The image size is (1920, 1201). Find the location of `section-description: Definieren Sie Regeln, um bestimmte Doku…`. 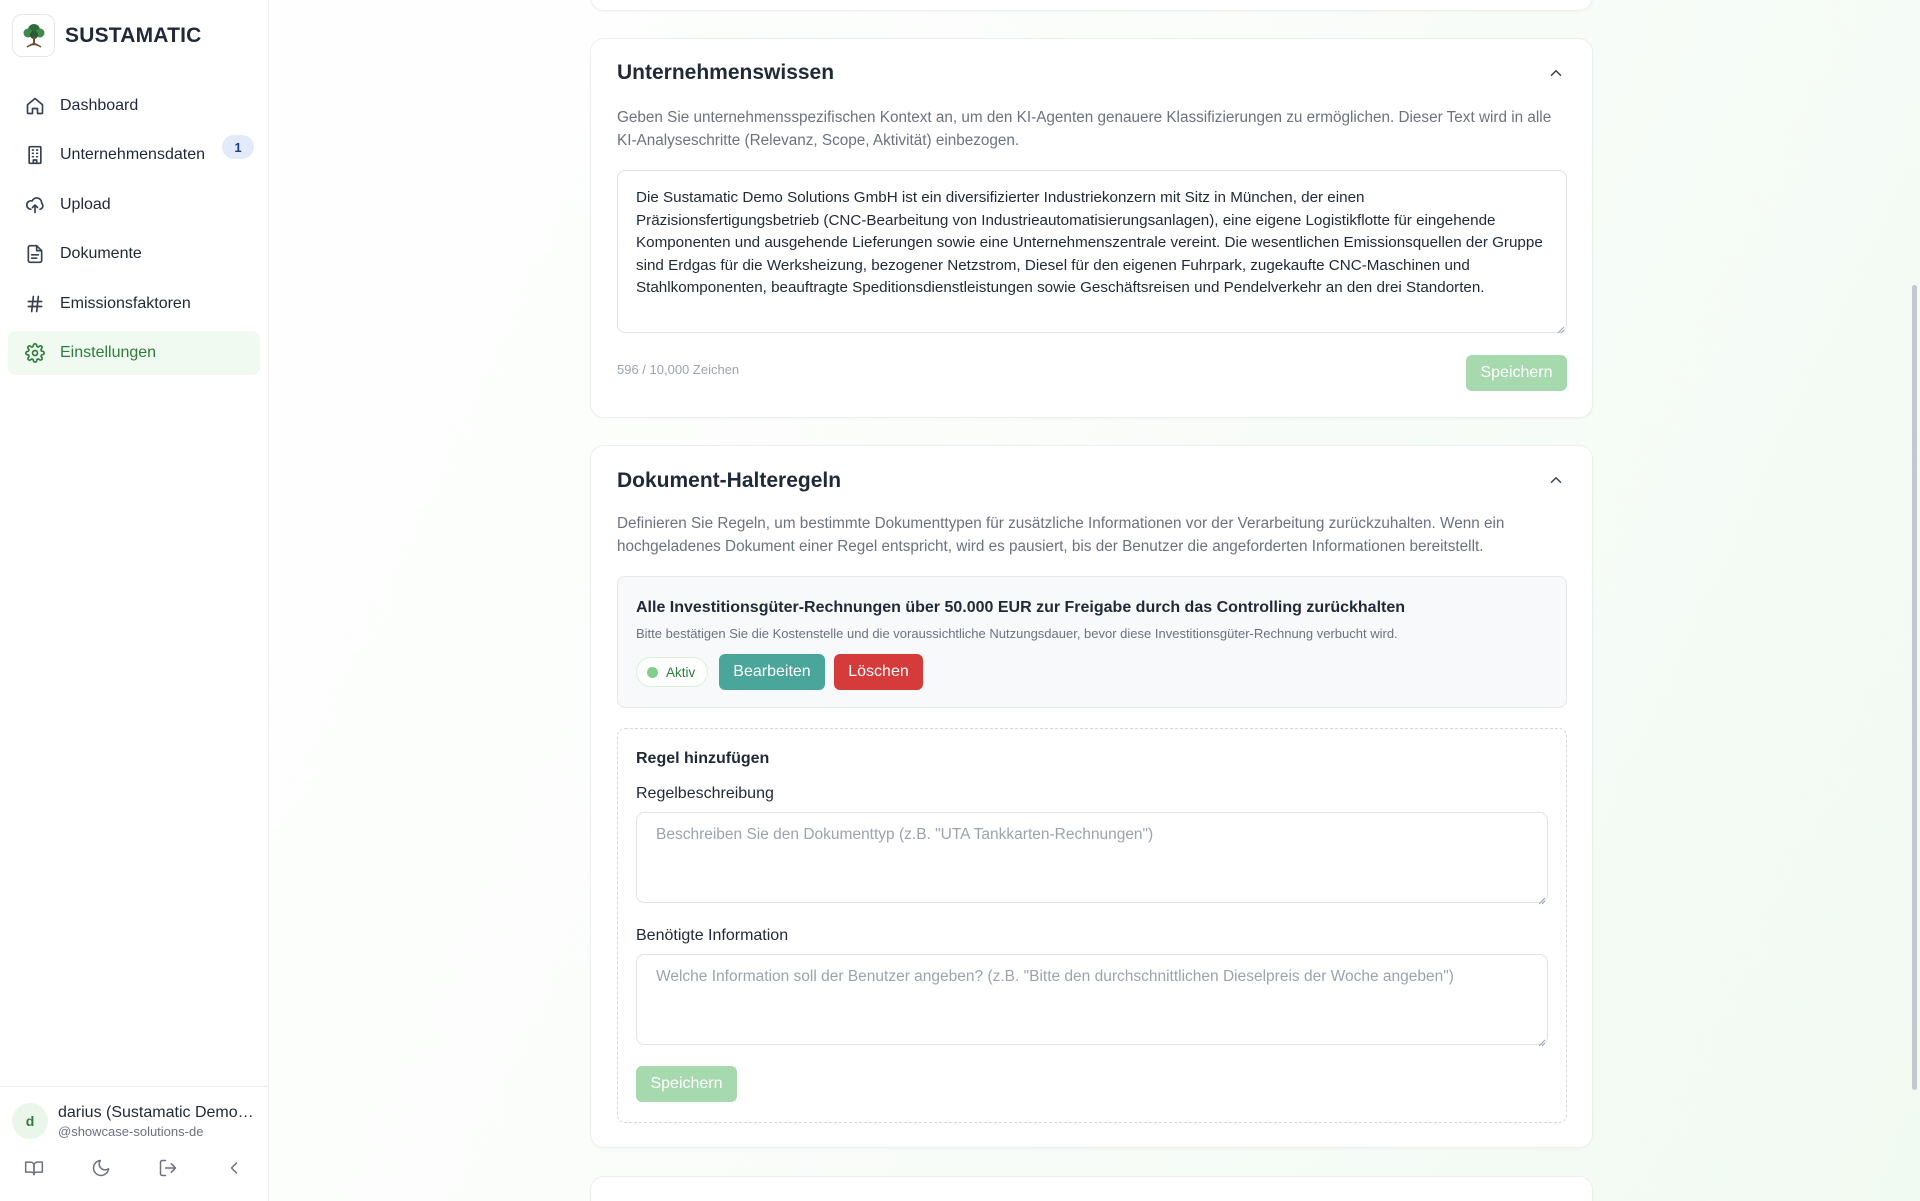

section-description: Definieren Sie Regeln, um bestimmte Doku… is located at coordinates (1061, 535).